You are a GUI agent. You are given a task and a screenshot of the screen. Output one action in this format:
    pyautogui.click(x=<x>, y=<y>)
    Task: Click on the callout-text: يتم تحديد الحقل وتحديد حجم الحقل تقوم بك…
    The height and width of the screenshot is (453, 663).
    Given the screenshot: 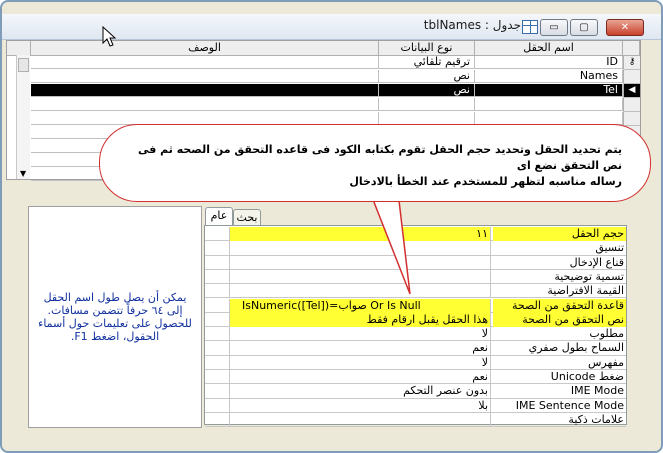 What is the action you would take?
    pyautogui.click(x=372, y=166)
    